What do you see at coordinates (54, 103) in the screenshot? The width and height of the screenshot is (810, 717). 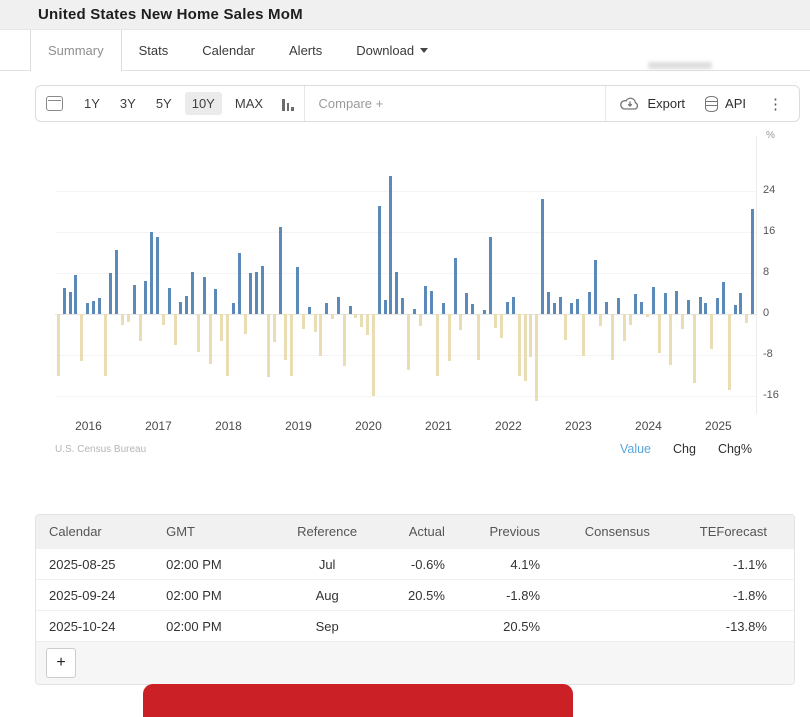 I see `calendar-icon` at bounding box center [54, 103].